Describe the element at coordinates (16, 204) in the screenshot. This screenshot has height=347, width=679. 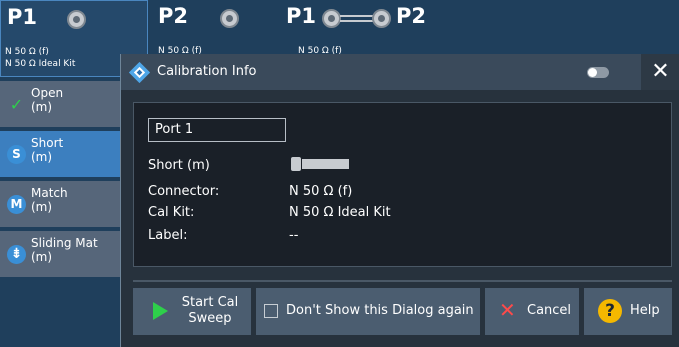
I see `match-icon: M` at that location.